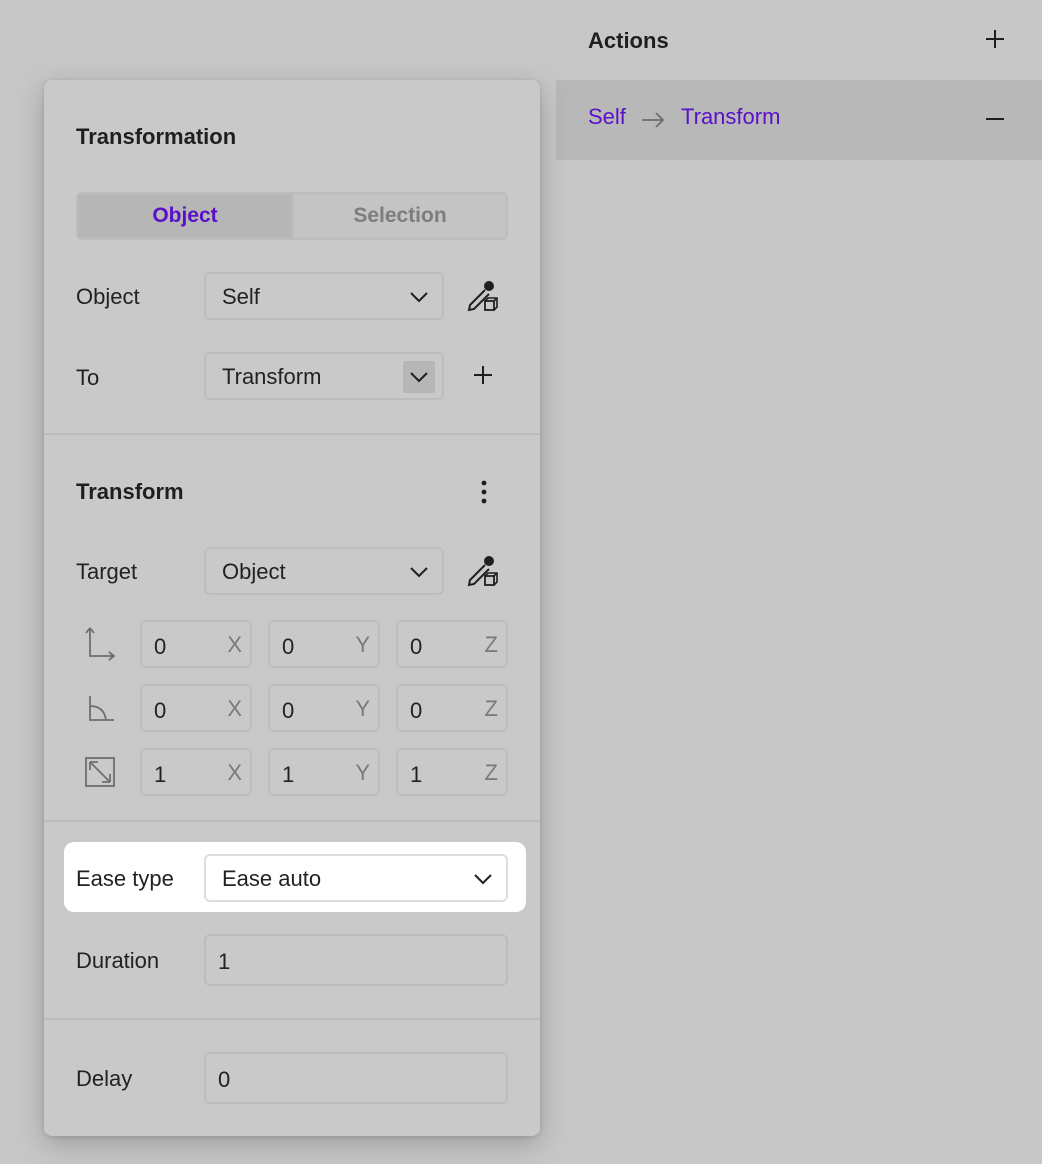 The height and width of the screenshot is (1164, 1042). What do you see at coordinates (241, 296) in the screenshot?
I see `object-dropdown-value: Self` at bounding box center [241, 296].